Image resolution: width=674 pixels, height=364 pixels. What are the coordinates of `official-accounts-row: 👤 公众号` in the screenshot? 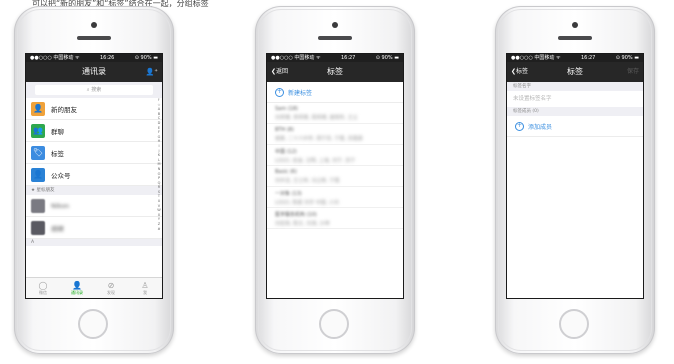 It's located at (94, 175).